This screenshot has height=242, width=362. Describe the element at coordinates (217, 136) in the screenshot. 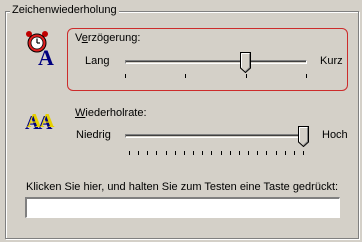

I see `repeat-rate-slider-track` at that location.